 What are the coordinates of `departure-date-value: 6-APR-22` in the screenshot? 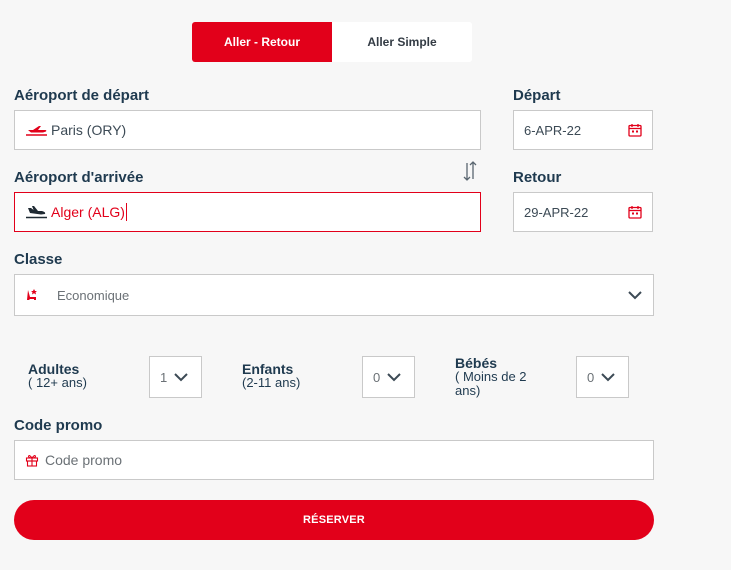 It's located at (553, 130).